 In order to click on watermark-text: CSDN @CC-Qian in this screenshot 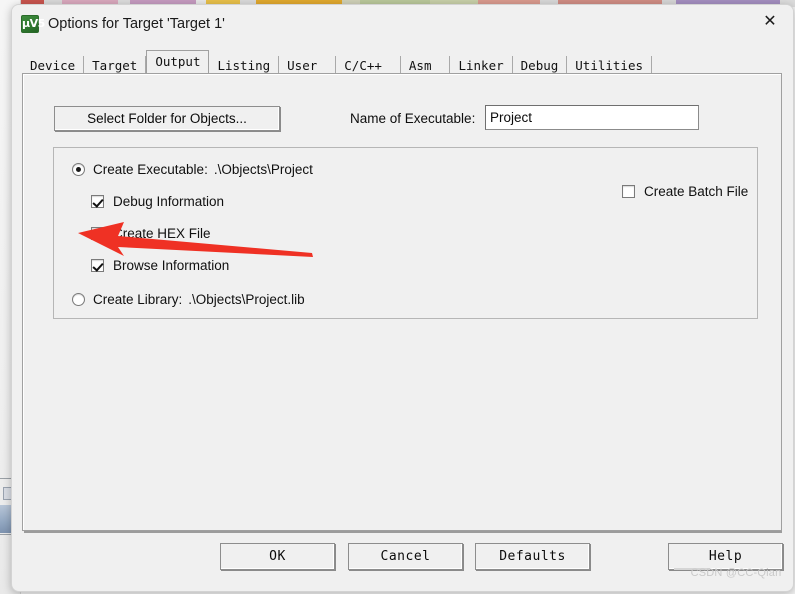, I will do `click(736, 573)`.